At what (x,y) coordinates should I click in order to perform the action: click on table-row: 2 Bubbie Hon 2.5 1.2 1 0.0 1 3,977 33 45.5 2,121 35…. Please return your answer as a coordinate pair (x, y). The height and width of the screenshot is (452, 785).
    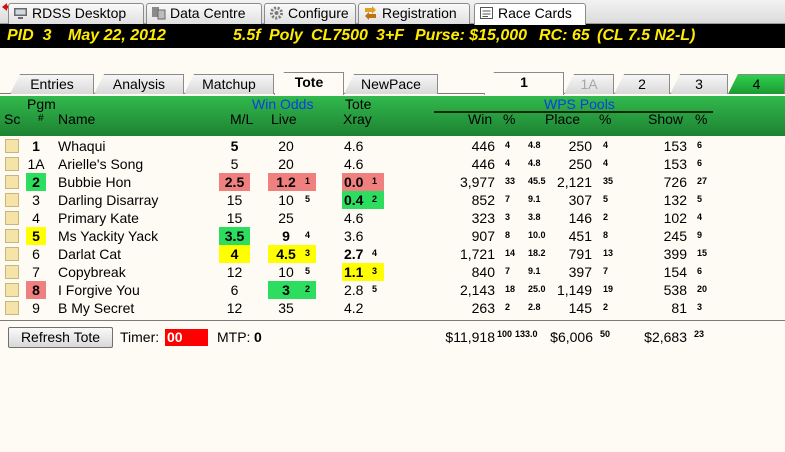
    Looking at the image, I should click on (392, 182).